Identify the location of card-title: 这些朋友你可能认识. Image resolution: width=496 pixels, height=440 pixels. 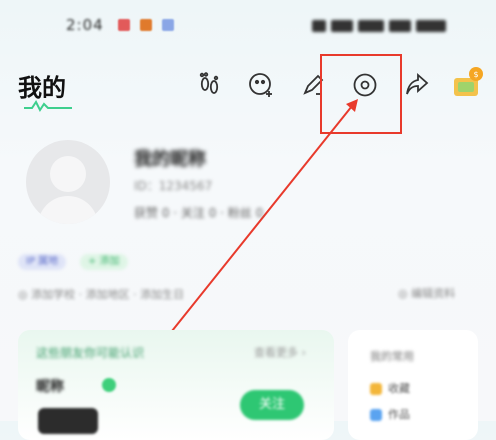
(90, 353).